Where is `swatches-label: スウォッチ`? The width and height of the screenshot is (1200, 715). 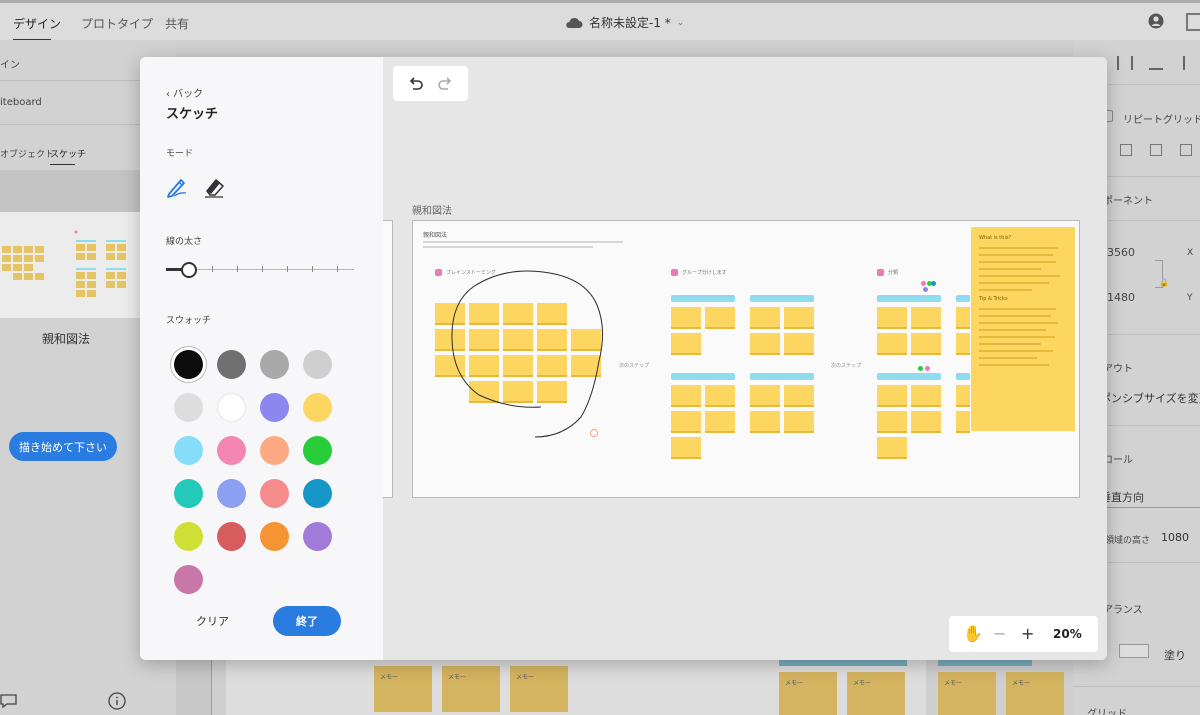
swatches-label: スウォッチ is located at coordinates (189, 321).